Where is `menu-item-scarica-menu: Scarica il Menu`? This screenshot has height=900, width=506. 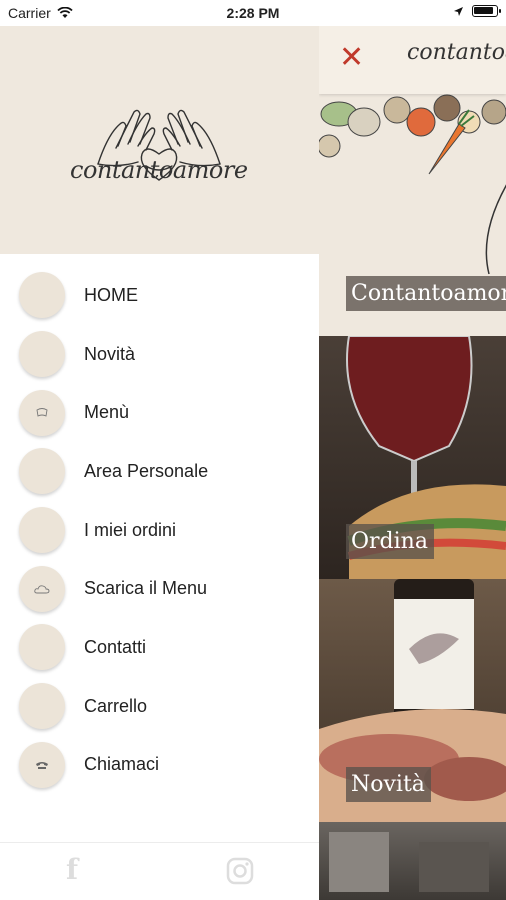 menu-item-scarica-menu: Scarica il Menu is located at coordinates (159, 588).